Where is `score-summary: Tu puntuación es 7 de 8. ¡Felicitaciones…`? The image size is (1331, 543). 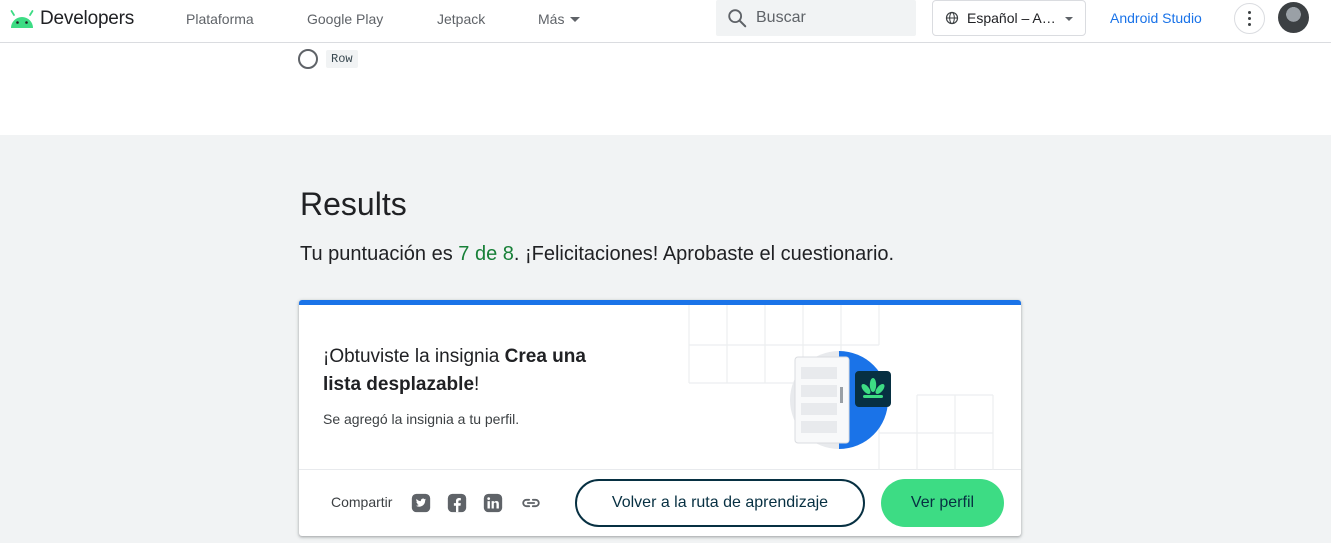
score-summary: Tu puntuación es 7 de 8. ¡Felicitaciones… is located at coordinates (597, 254).